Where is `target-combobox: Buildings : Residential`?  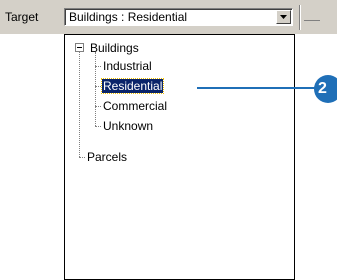 target-combobox: Buildings : Residential is located at coordinates (178, 17).